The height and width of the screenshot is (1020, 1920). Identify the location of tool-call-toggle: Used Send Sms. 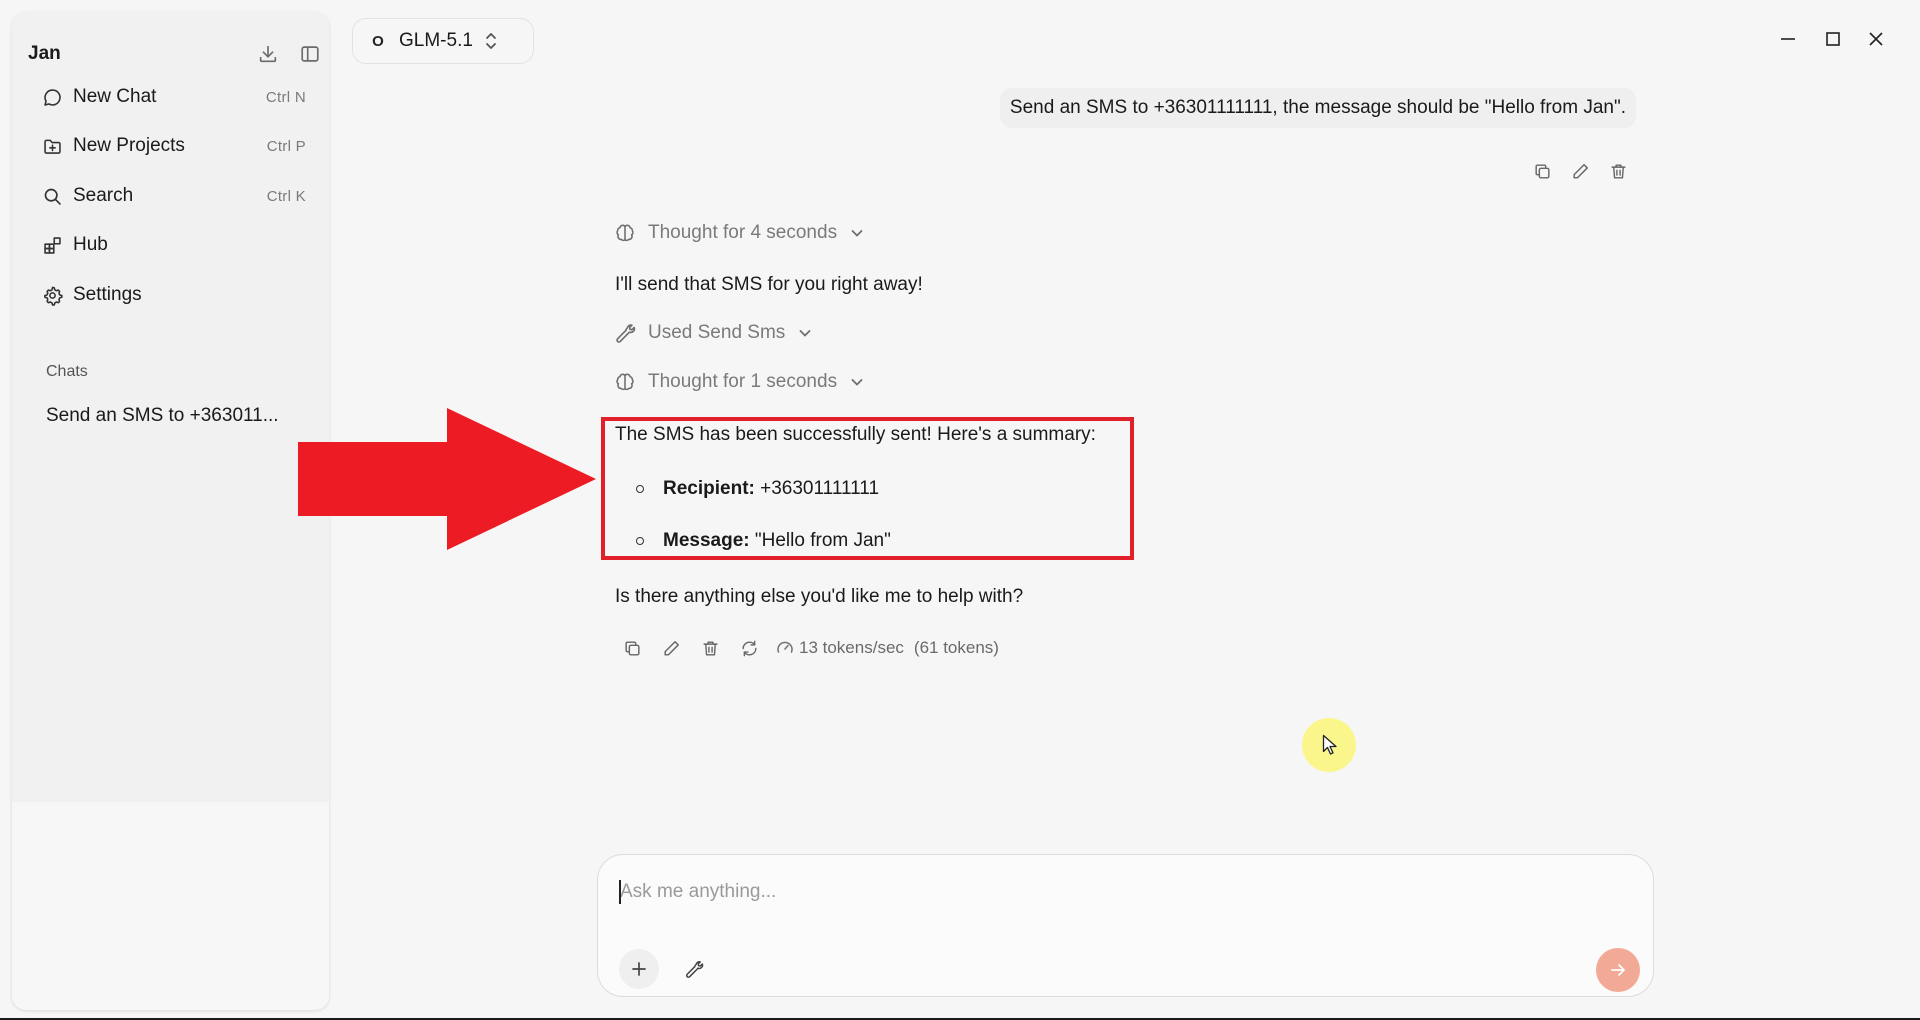
(713, 333).